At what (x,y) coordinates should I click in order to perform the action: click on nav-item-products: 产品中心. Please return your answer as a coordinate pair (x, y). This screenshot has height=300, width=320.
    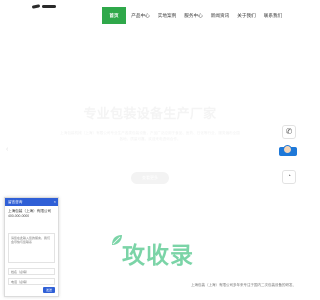
    Looking at the image, I should click on (141, 15).